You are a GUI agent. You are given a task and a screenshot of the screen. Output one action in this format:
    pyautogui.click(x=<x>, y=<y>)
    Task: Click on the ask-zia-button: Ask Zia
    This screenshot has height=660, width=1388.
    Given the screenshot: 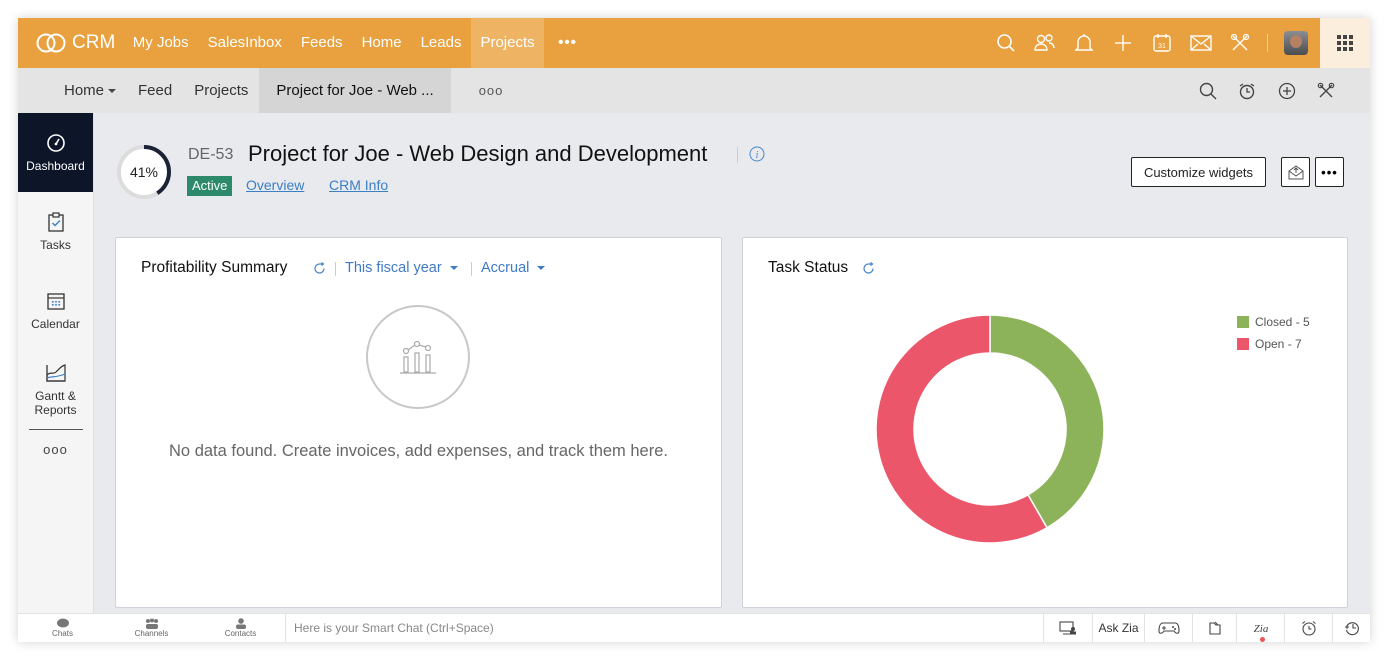 What is the action you would take?
    pyautogui.click(x=1118, y=628)
    